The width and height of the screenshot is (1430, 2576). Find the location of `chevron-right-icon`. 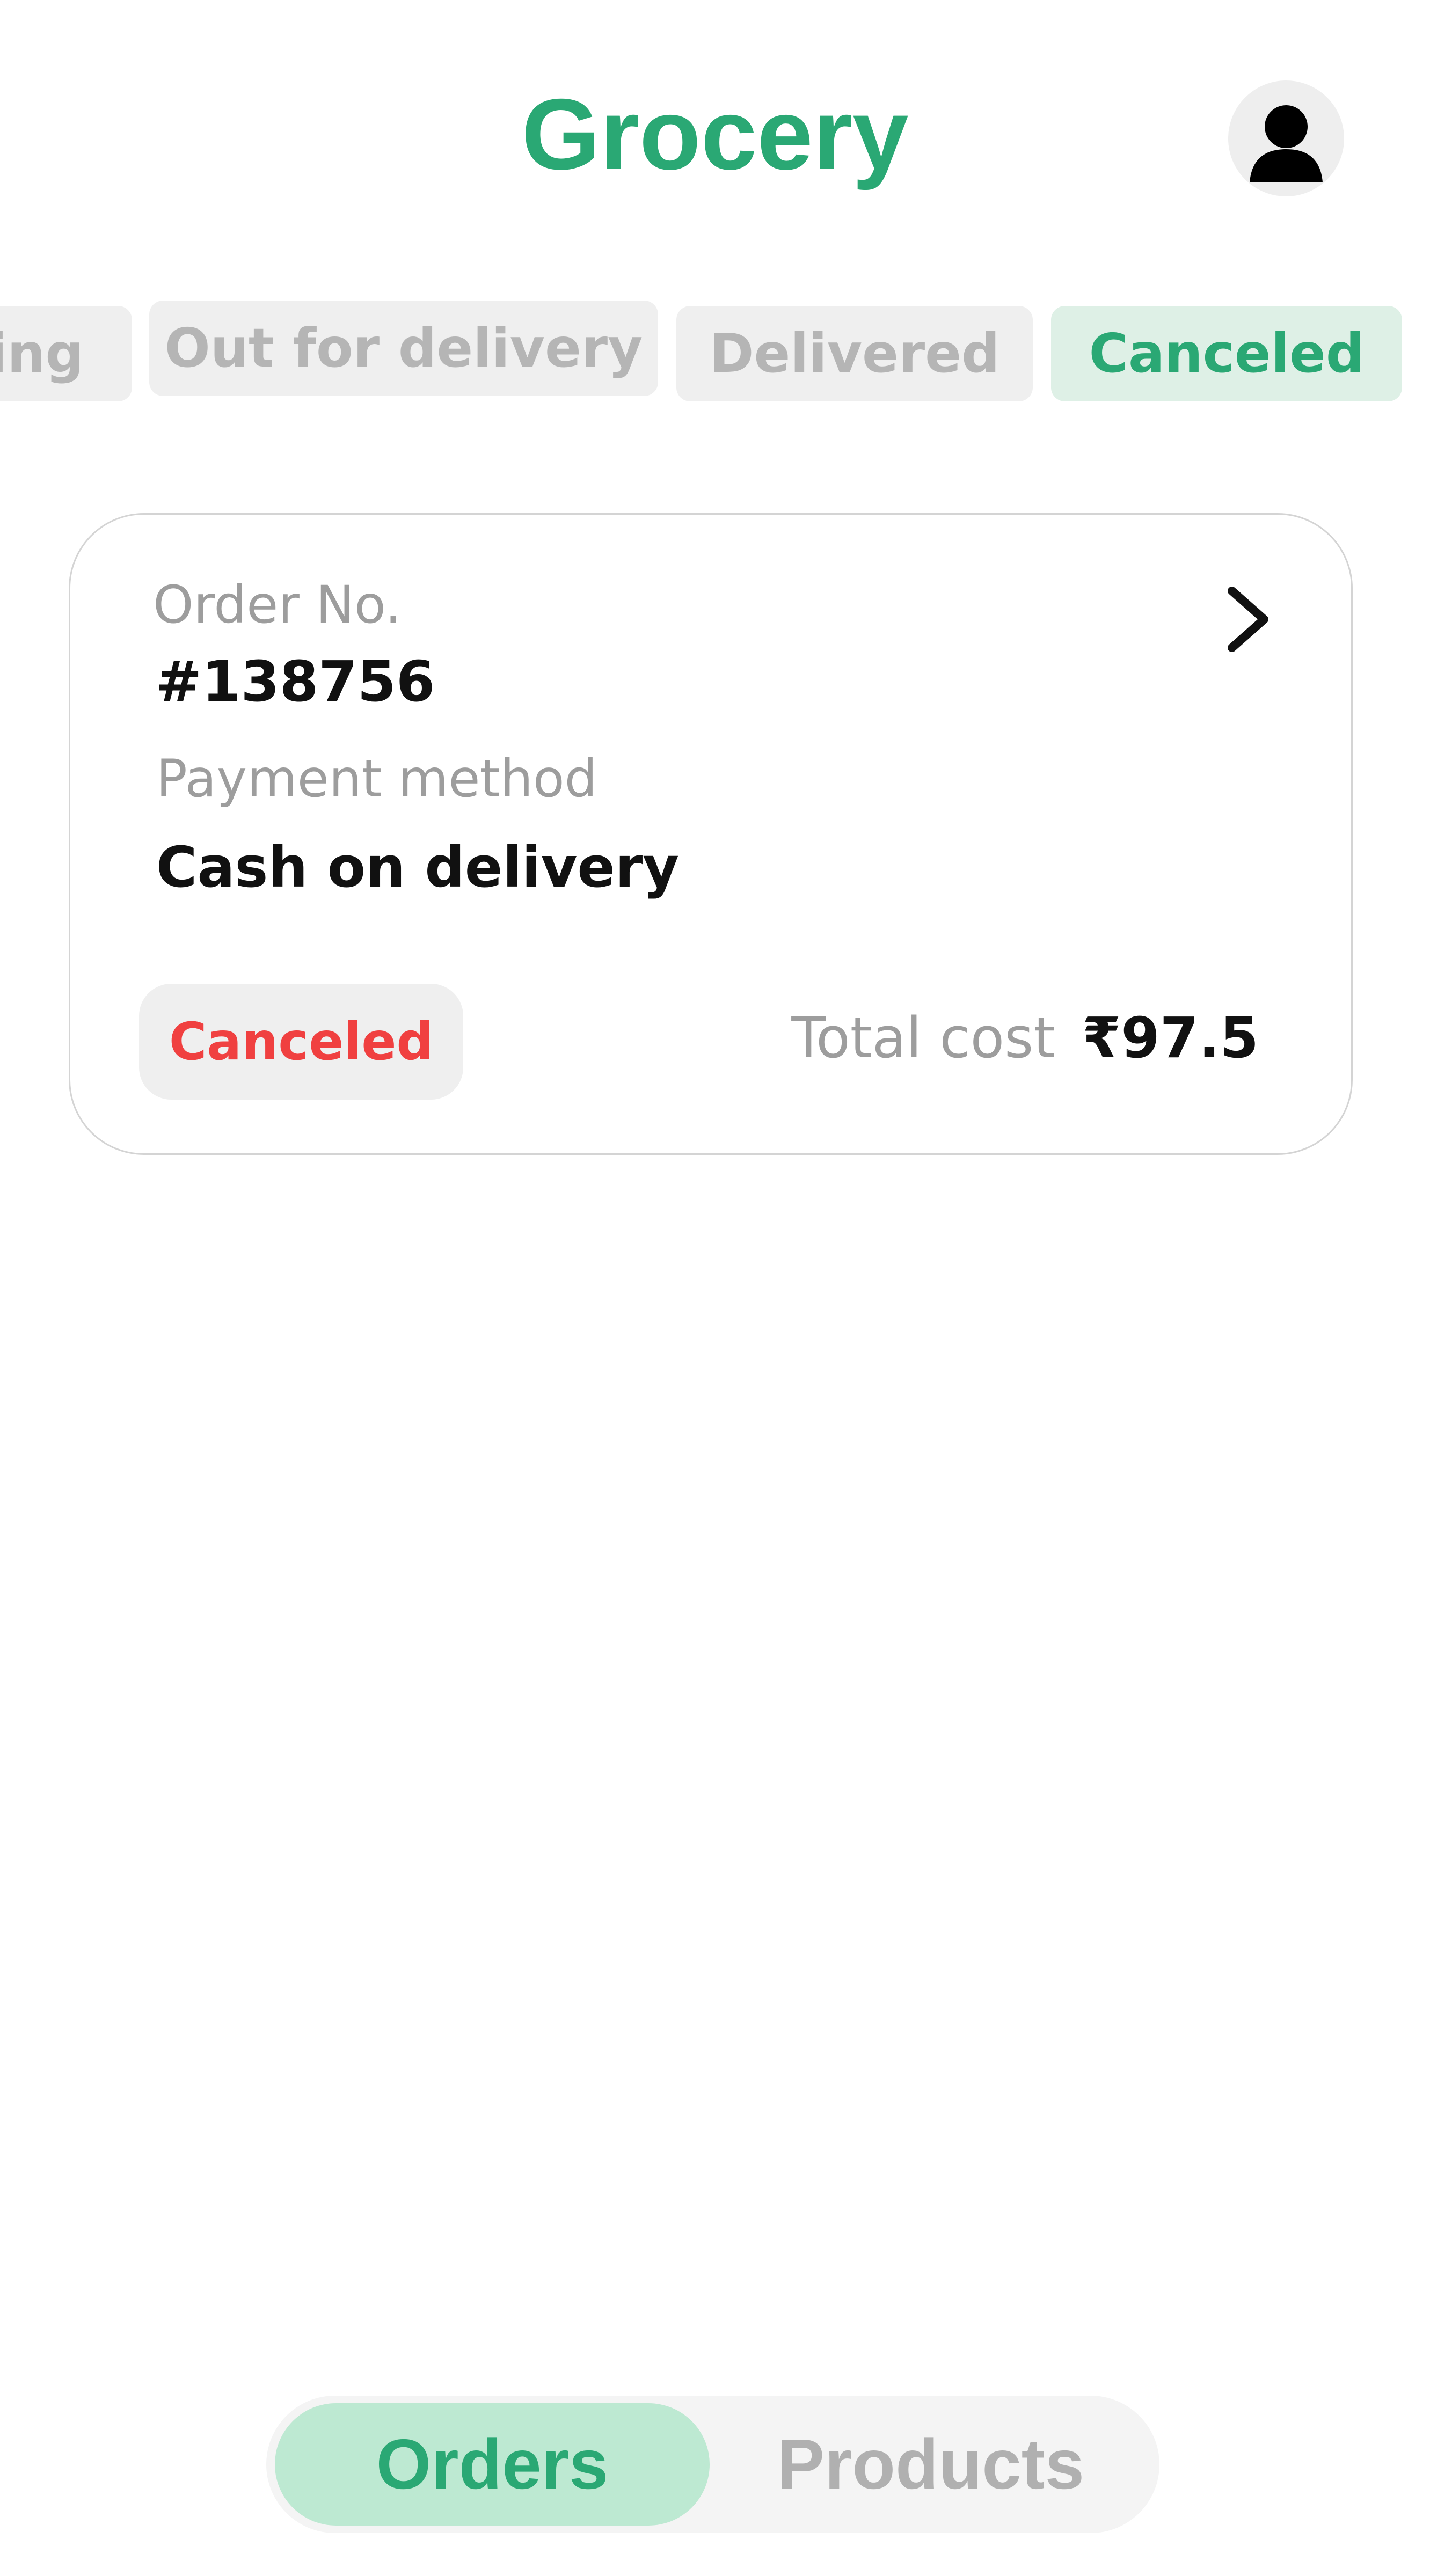

chevron-right-icon is located at coordinates (1248, 619).